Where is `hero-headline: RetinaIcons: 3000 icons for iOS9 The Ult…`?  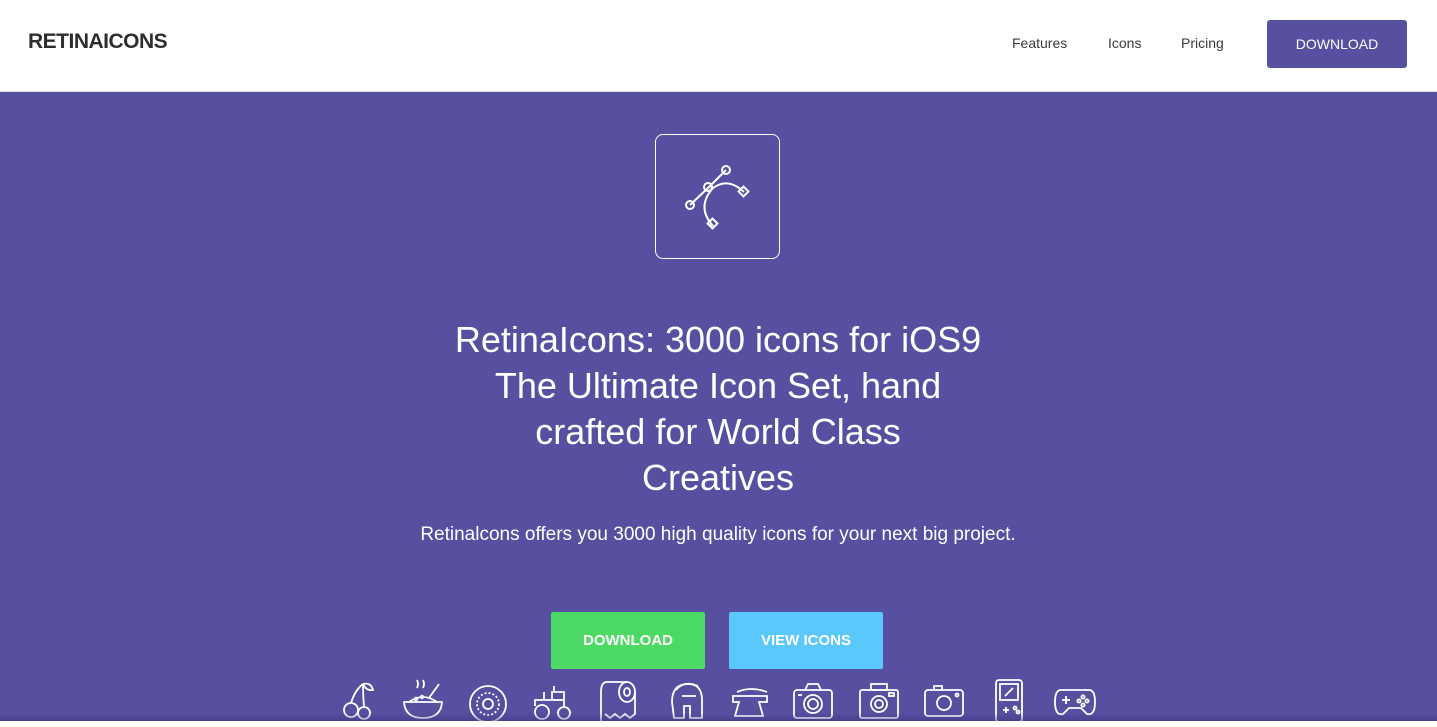
hero-headline: RetinaIcons: 3000 icons for iOS9 The Ult… is located at coordinates (718, 409).